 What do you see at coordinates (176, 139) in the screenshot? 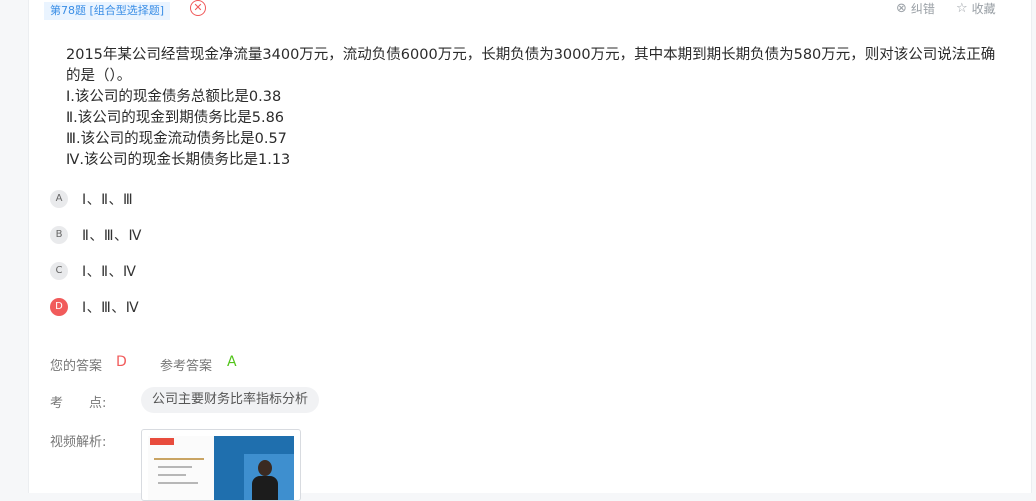
I see `statement-3: Ⅲ.该公司的现金流动债务比是0.57` at bounding box center [176, 139].